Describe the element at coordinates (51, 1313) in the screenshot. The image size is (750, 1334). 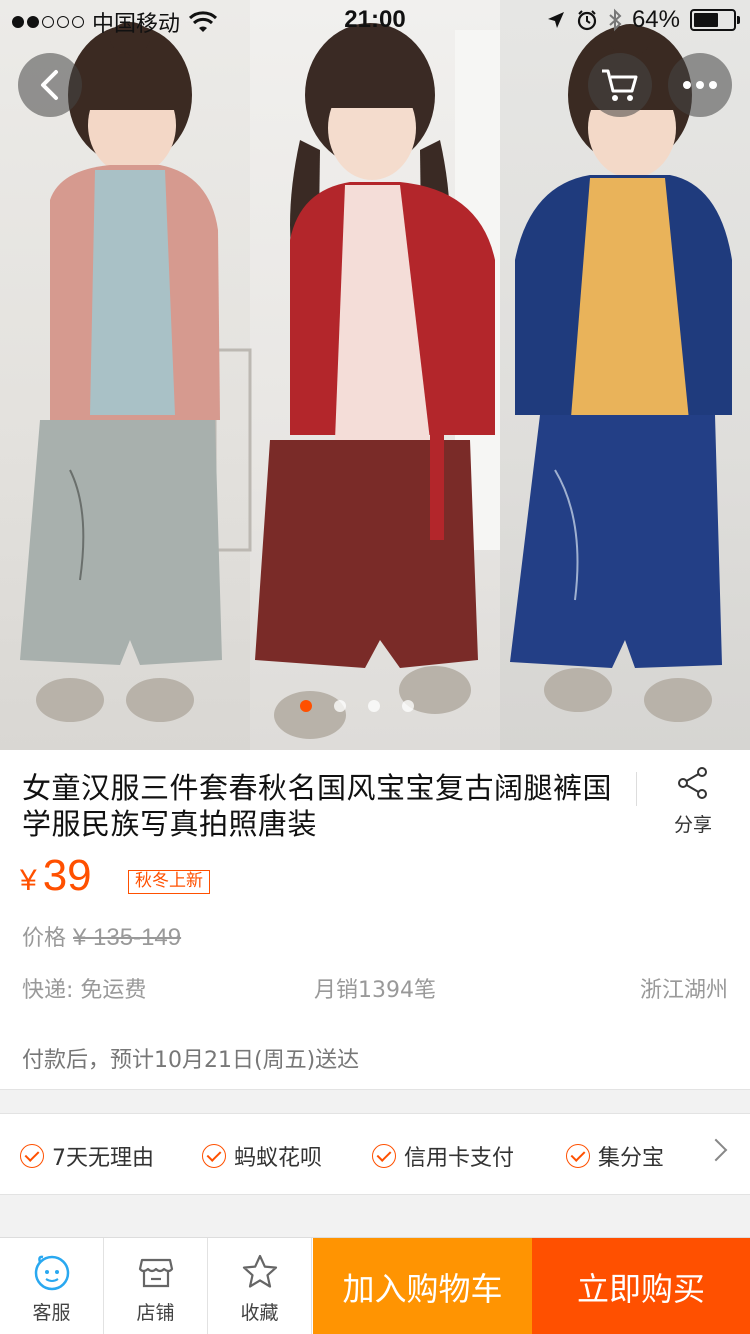
I see `customer-service-label: 客服` at that location.